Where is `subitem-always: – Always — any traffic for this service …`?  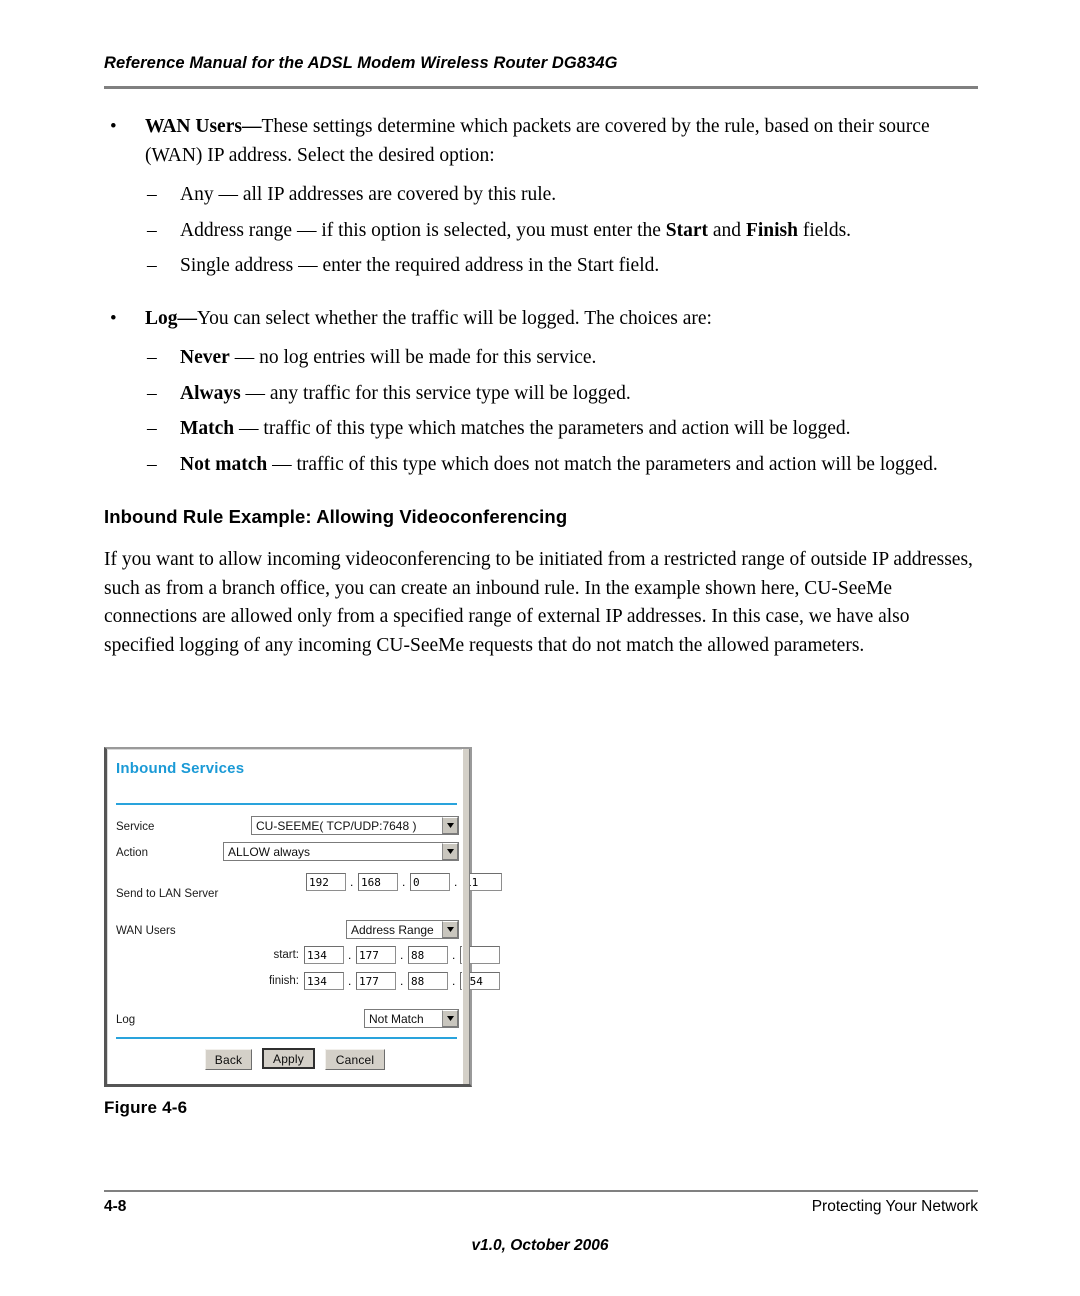
subitem-always: – Always — any traffic for this service … is located at coordinates (544, 391).